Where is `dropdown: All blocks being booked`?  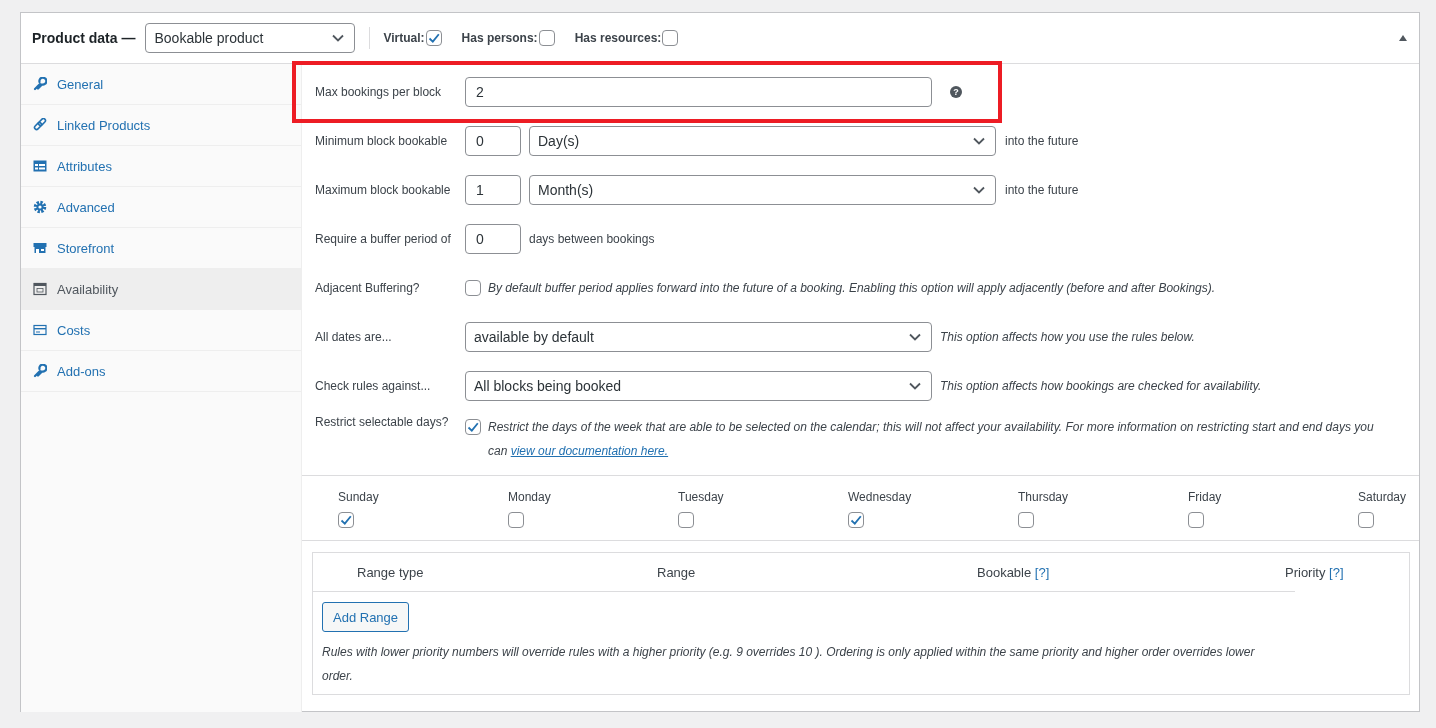 dropdown: All blocks being booked is located at coordinates (698, 385).